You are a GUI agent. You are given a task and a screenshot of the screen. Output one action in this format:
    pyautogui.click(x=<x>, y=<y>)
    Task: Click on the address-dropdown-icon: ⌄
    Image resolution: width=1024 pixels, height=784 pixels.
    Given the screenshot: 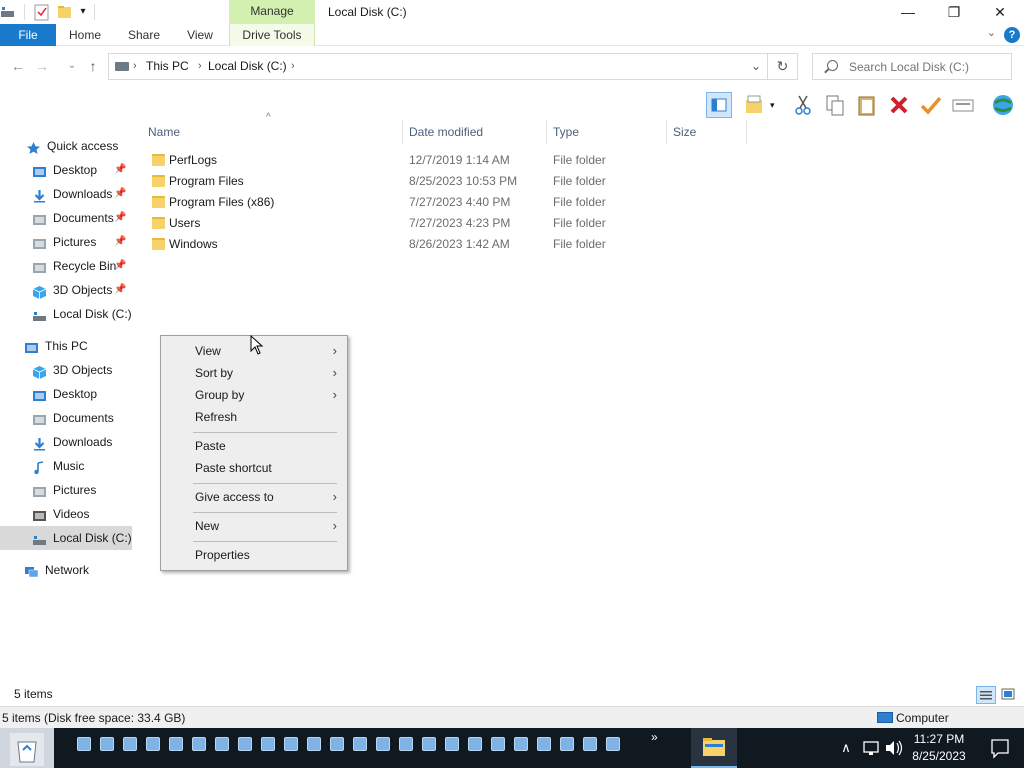 What is the action you would take?
    pyautogui.click(x=756, y=66)
    